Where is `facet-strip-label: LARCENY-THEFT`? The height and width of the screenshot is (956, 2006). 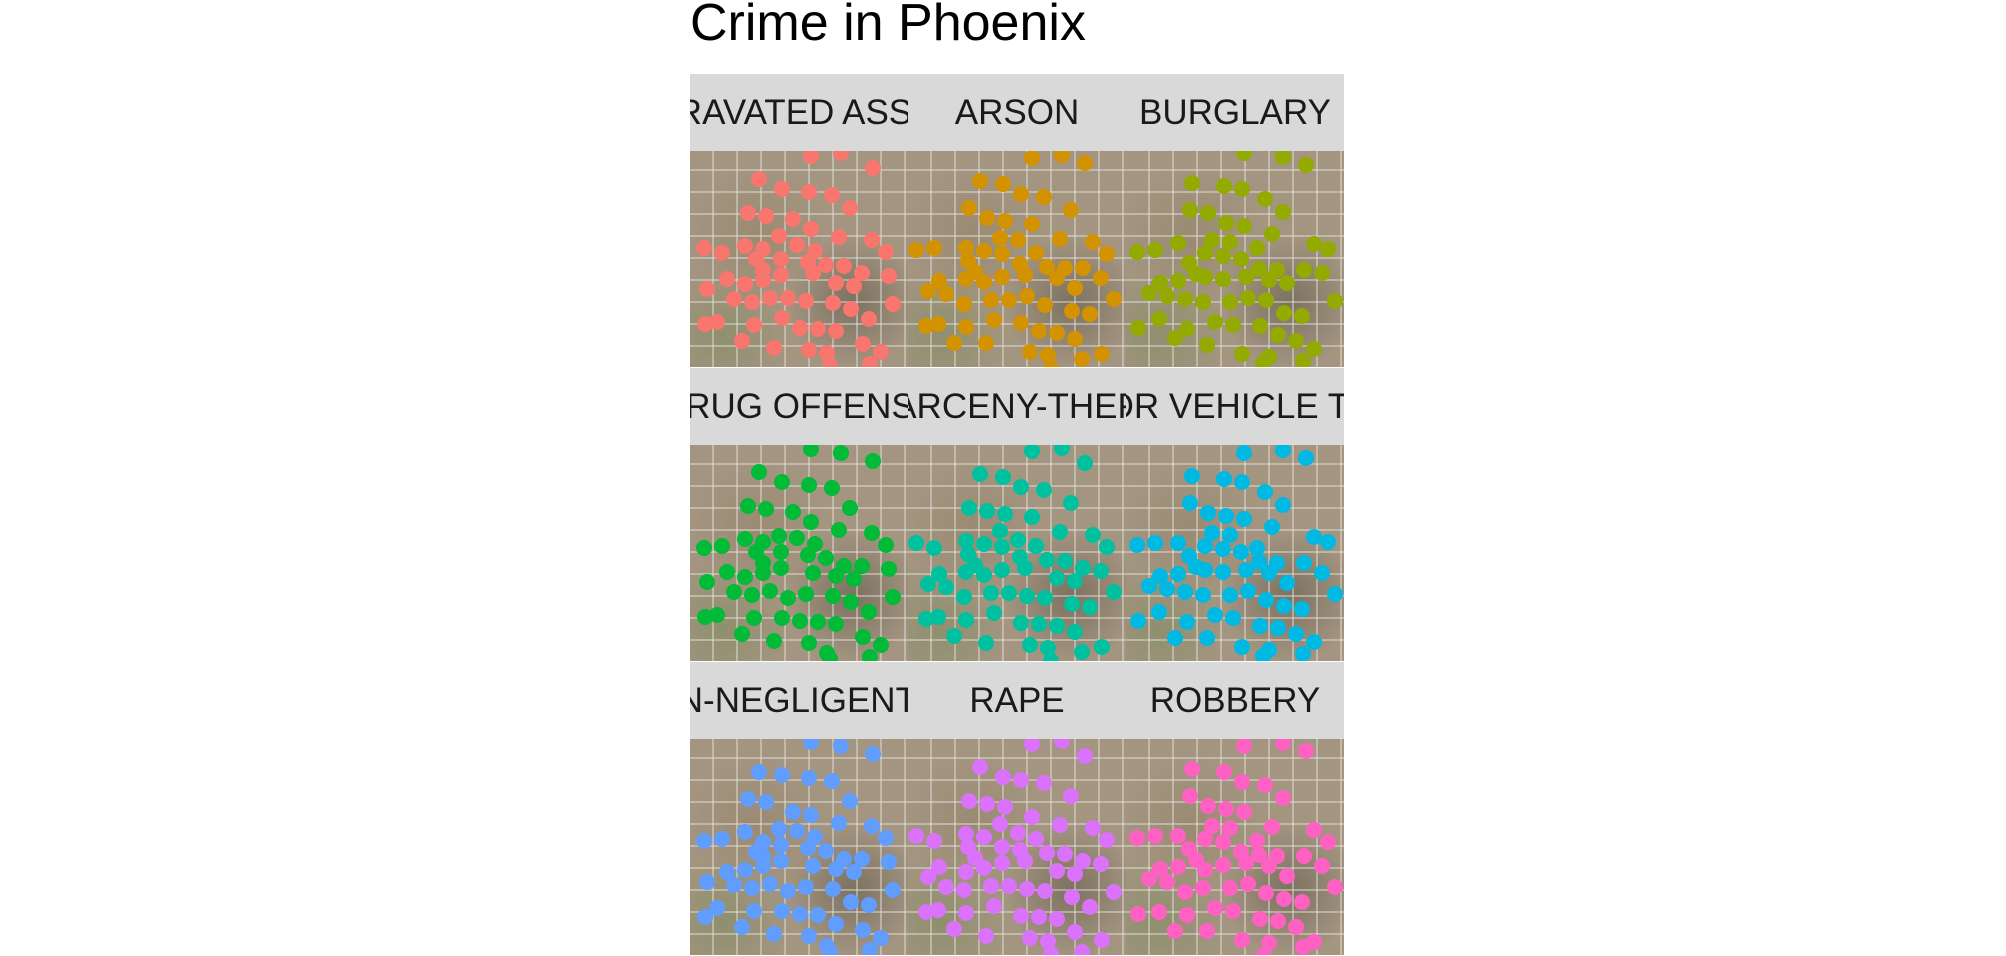
facet-strip-label: LARCENY-THEFT is located at coordinates (1017, 406).